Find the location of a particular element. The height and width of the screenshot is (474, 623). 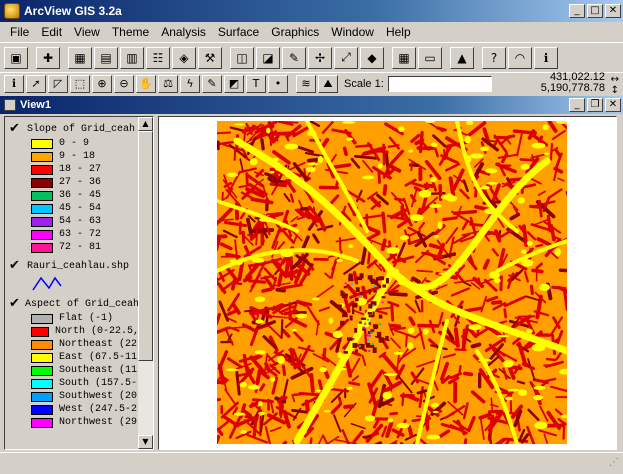

scroll-thumb is located at coordinates (145, 246).